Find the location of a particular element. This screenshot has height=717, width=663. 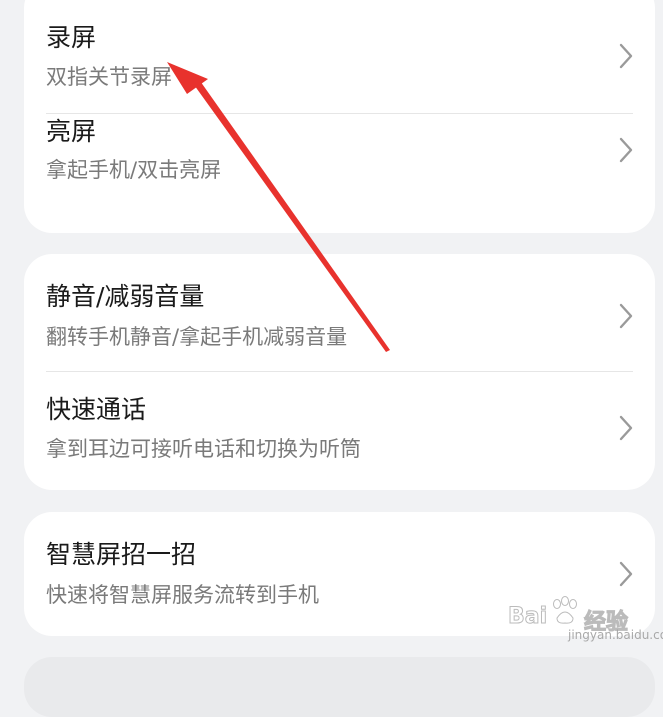

setting-subtitle: 双指关节录屏 is located at coordinates (109, 77).